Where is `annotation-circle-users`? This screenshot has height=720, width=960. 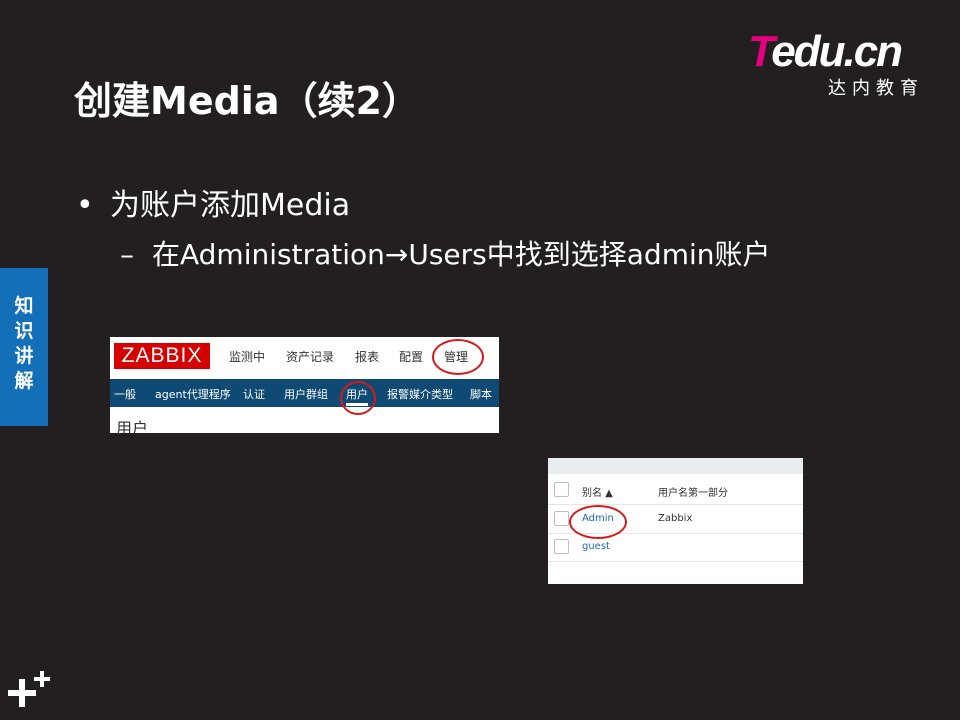 annotation-circle-users is located at coordinates (358, 398).